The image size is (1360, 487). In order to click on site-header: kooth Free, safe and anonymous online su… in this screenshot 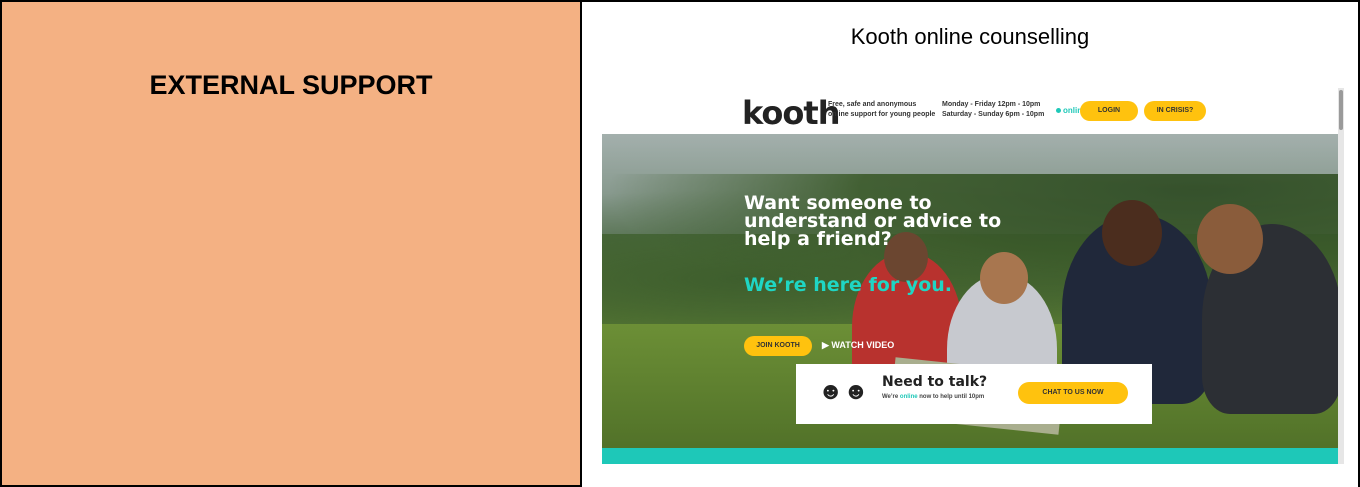, I will do `click(973, 111)`.